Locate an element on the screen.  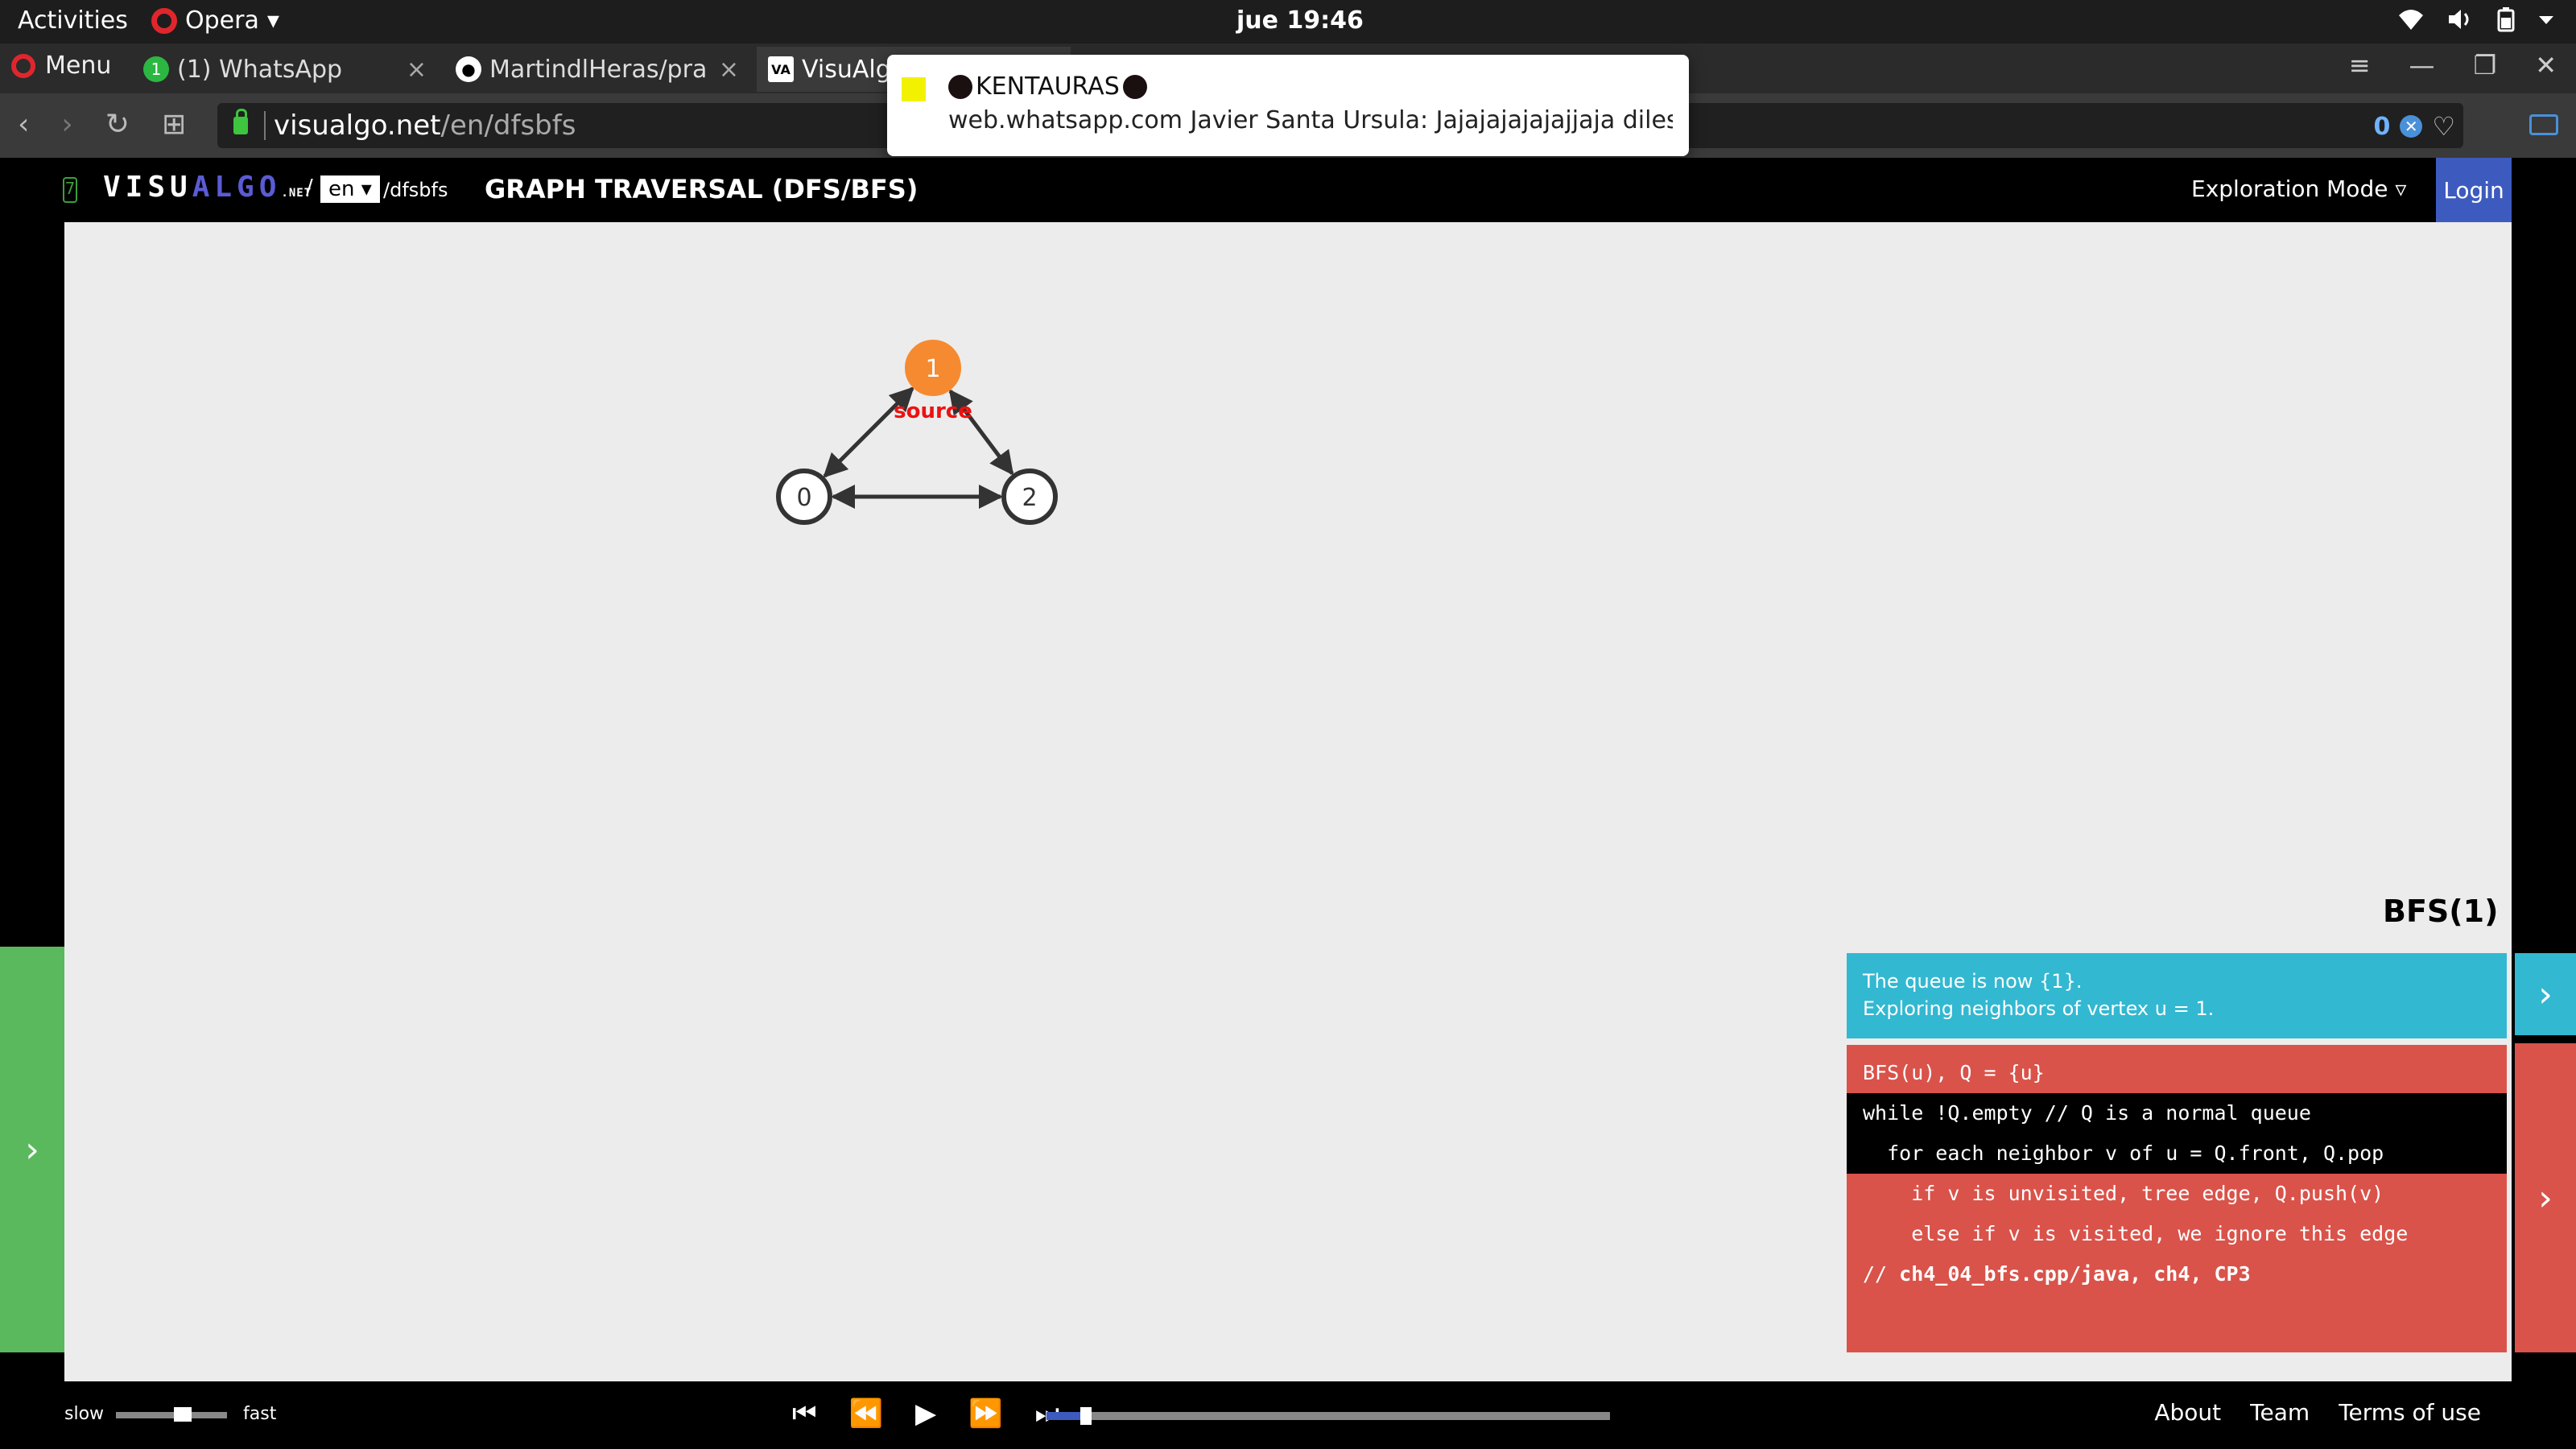
status-line: Exploring neighbors of vertex u = 1. is located at coordinates (2039, 1008).